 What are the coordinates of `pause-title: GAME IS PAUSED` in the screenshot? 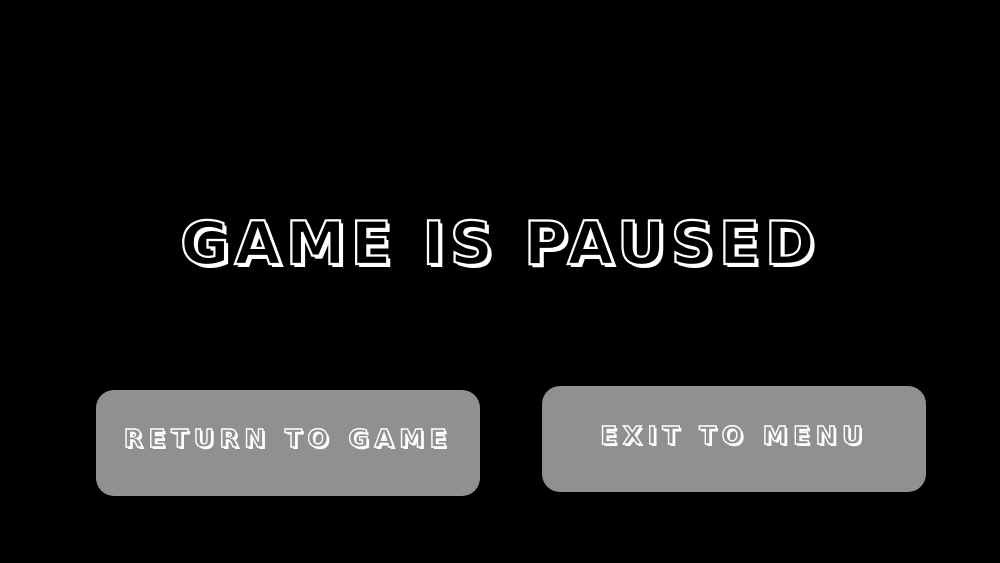 It's located at (499, 244).